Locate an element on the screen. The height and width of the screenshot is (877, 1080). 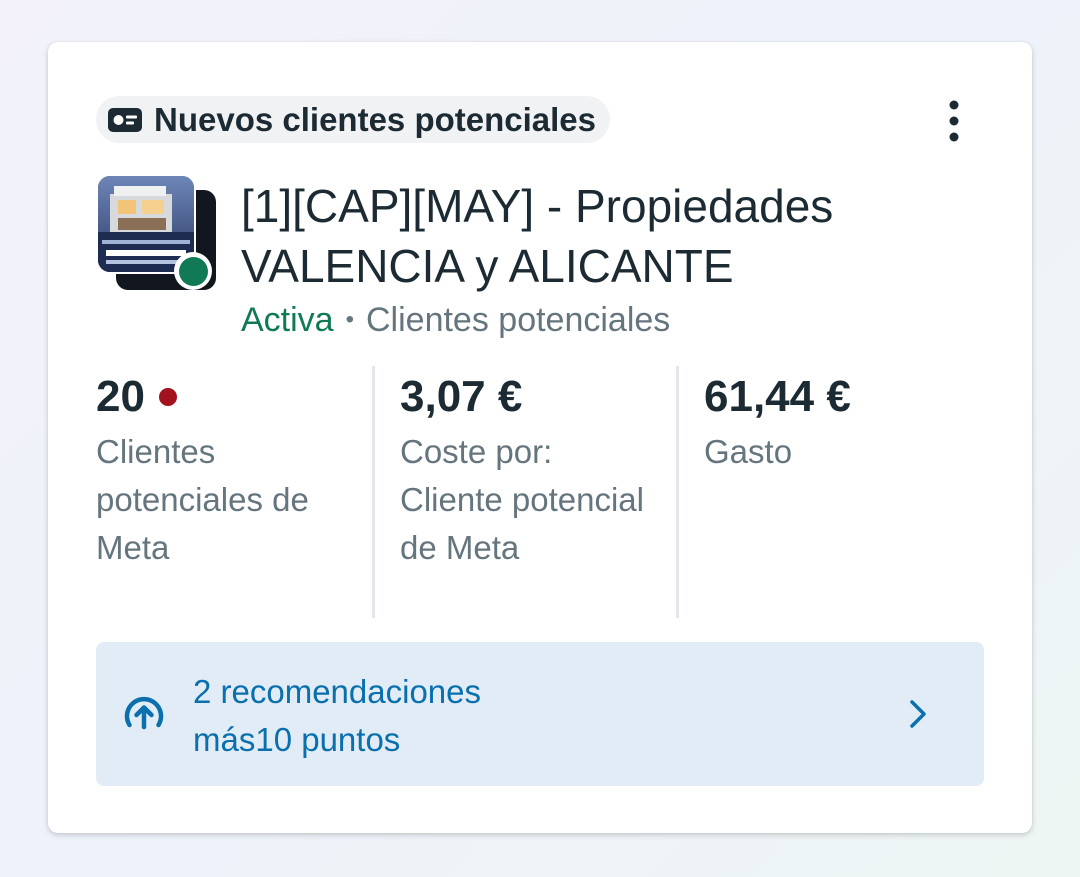
recommendations-title: 2 recomendaciones is located at coordinates (337, 691).